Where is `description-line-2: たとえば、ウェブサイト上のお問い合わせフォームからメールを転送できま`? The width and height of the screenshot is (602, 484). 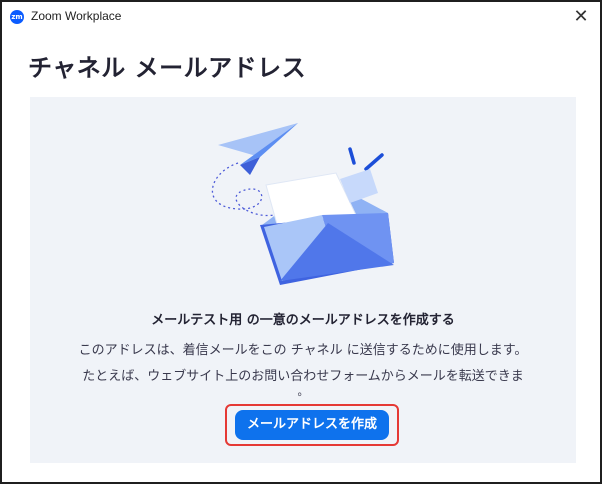
description-line-2: たとえば、ウェブサイト上のお問い合わせフォームからメールを転送できま is located at coordinates (303, 376).